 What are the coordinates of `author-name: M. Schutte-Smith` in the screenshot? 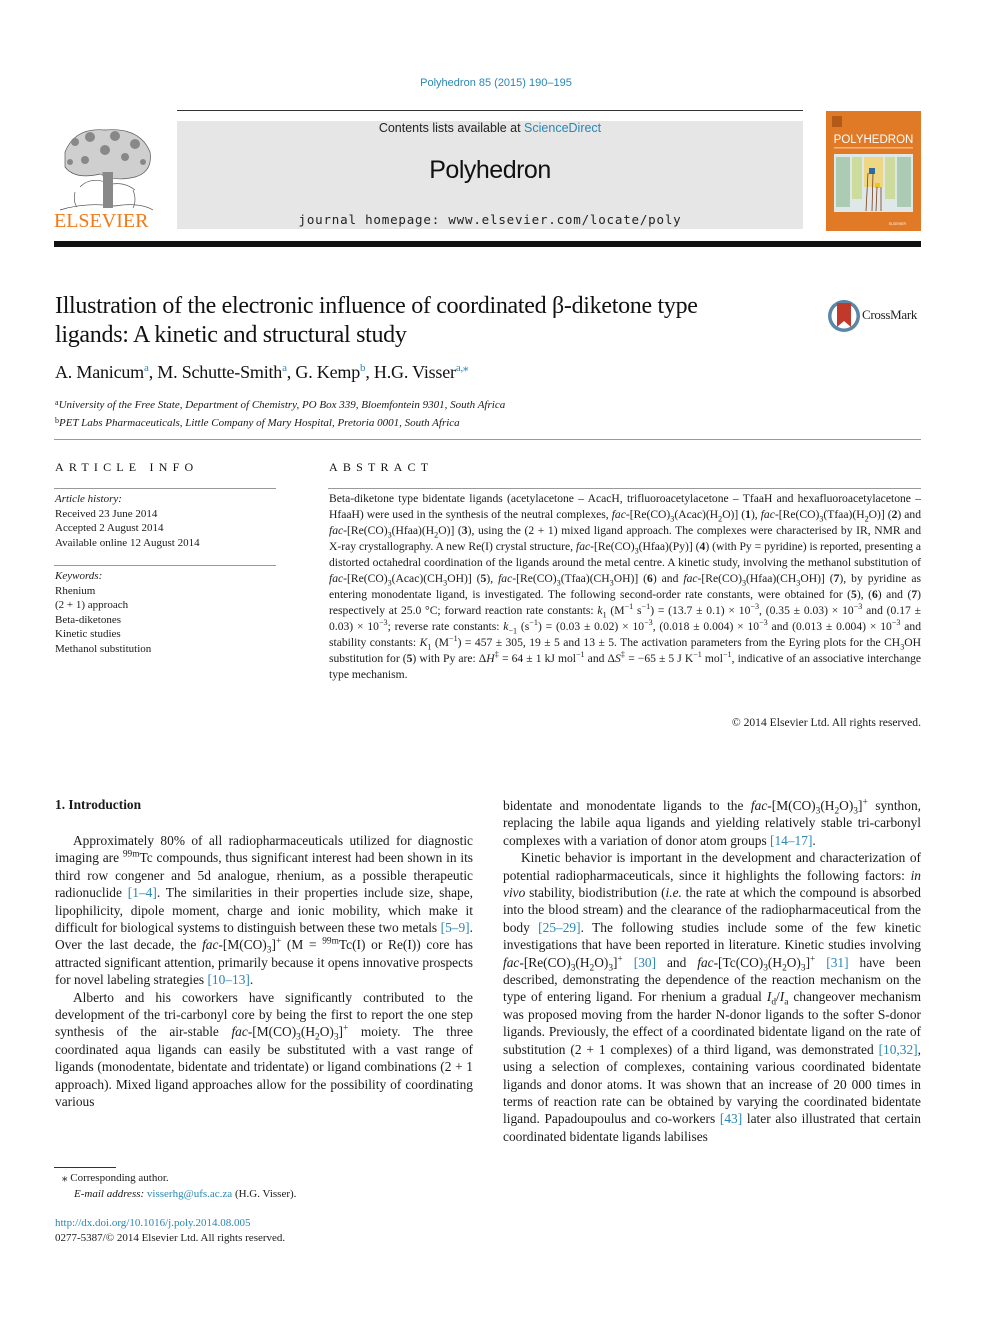 It's located at (219, 372).